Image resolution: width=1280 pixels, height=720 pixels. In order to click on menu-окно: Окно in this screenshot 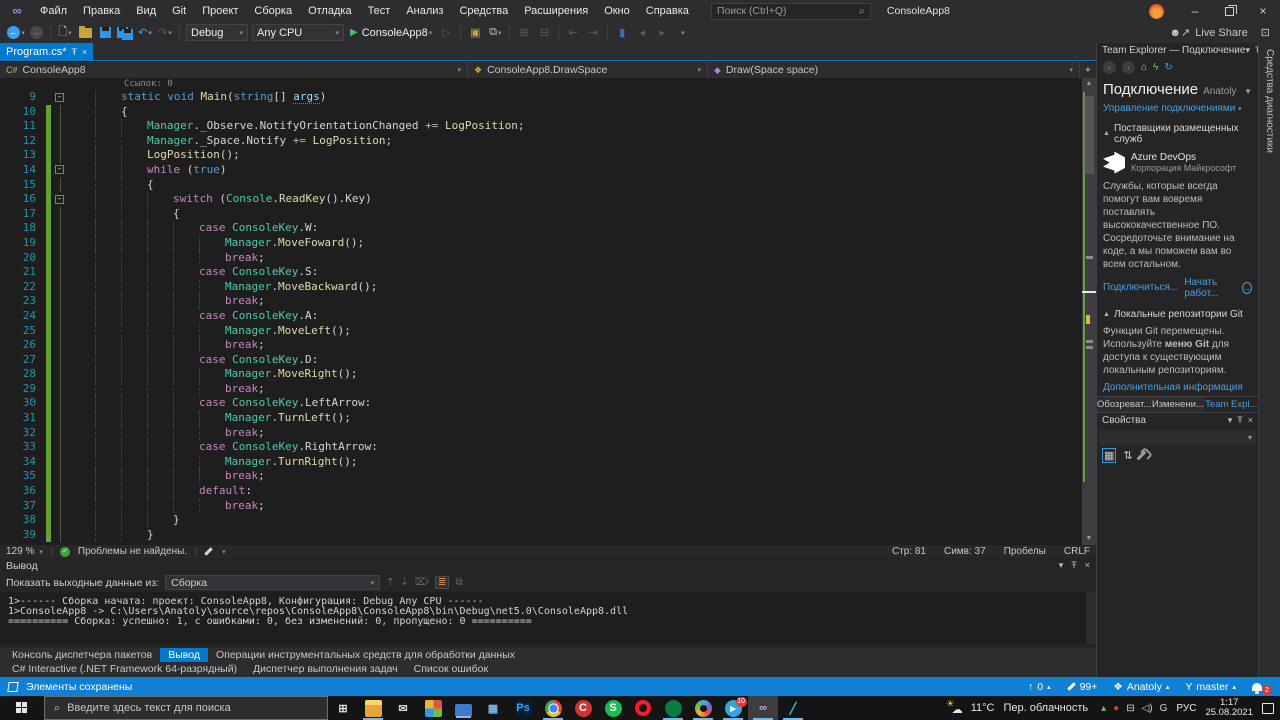, I will do `click(617, 11)`.